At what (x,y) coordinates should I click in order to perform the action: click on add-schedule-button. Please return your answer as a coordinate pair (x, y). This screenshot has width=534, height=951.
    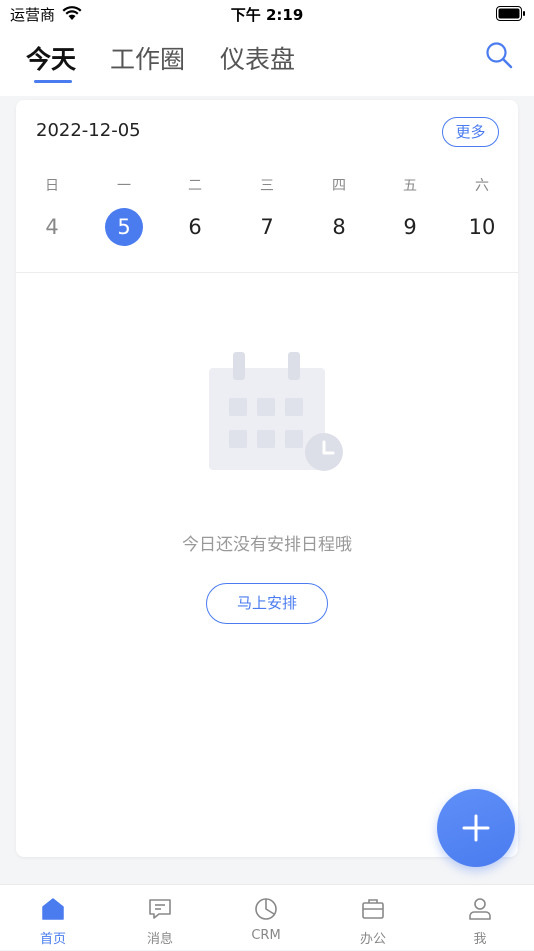
    Looking at the image, I should click on (476, 828).